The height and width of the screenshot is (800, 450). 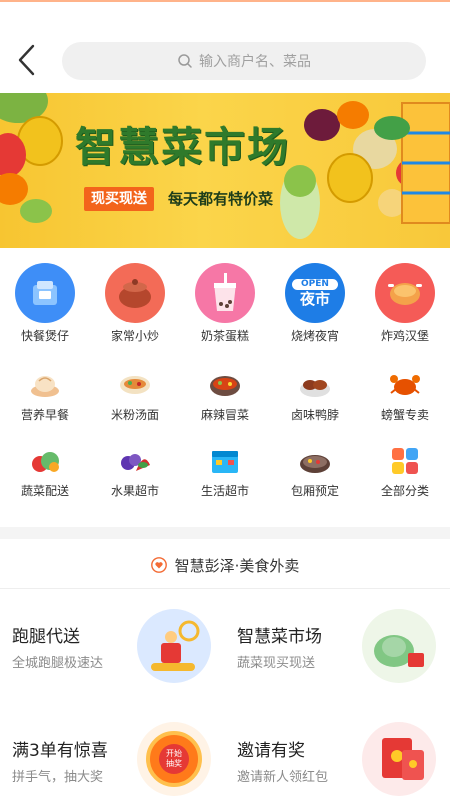 What do you see at coordinates (279, 637) in the screenshot?
I see `promo-title: 智慧菜市场` at bounding box center [279, 637].